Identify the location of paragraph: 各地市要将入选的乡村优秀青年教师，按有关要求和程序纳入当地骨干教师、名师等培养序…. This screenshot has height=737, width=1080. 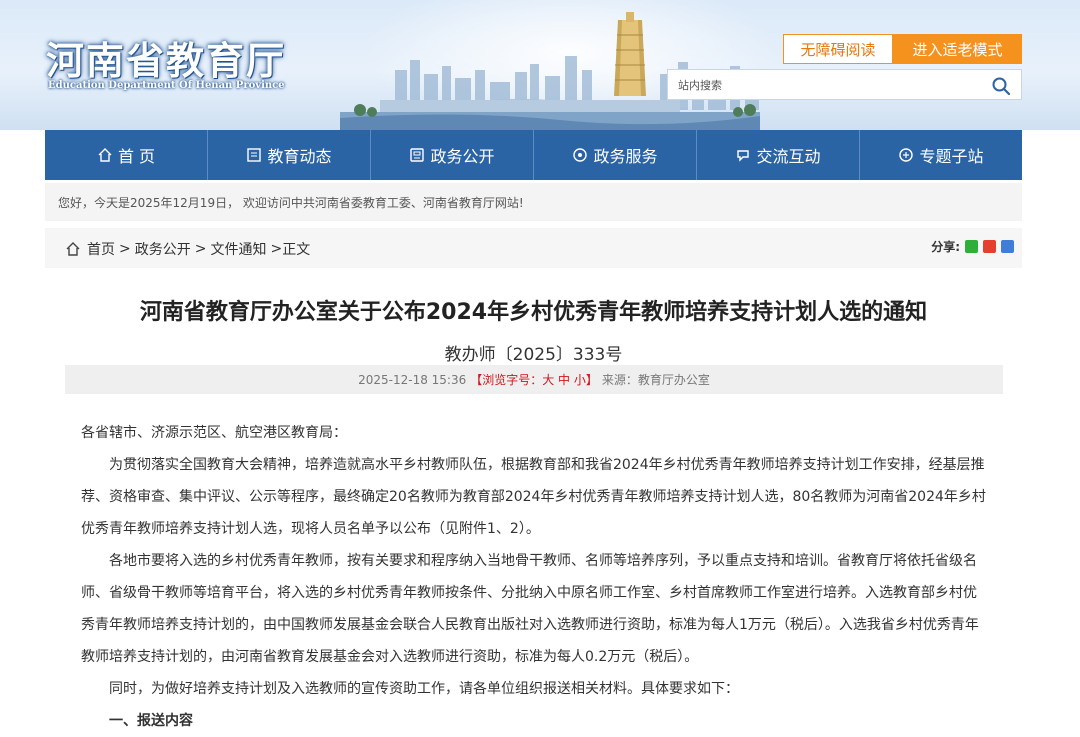
(530, 609).